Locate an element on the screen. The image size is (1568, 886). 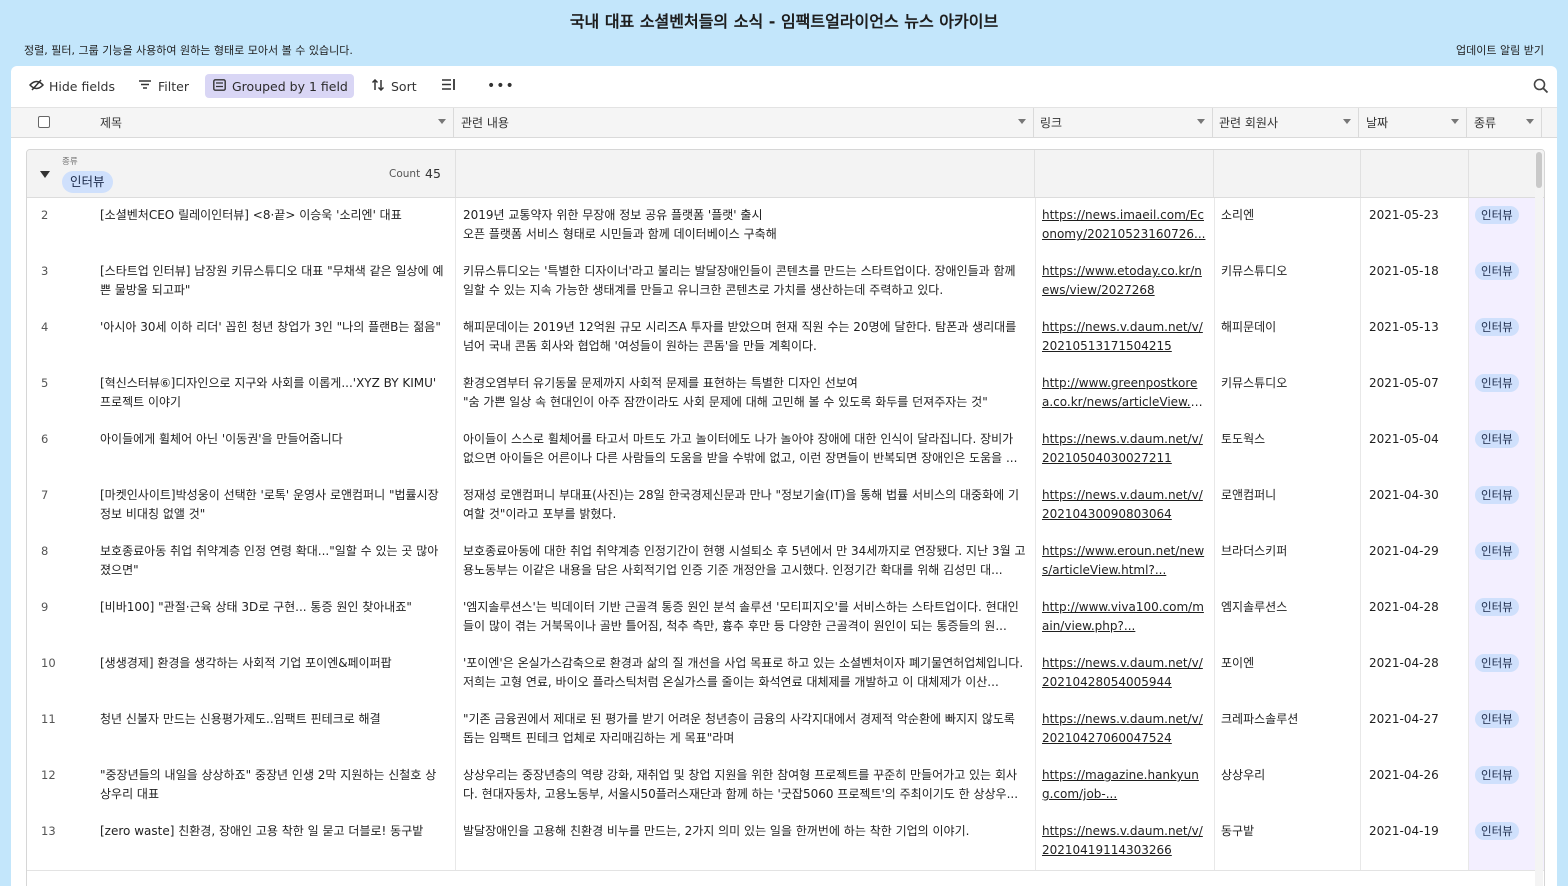
column-header-date: 날짜 is located at coordinates (1413, 122).